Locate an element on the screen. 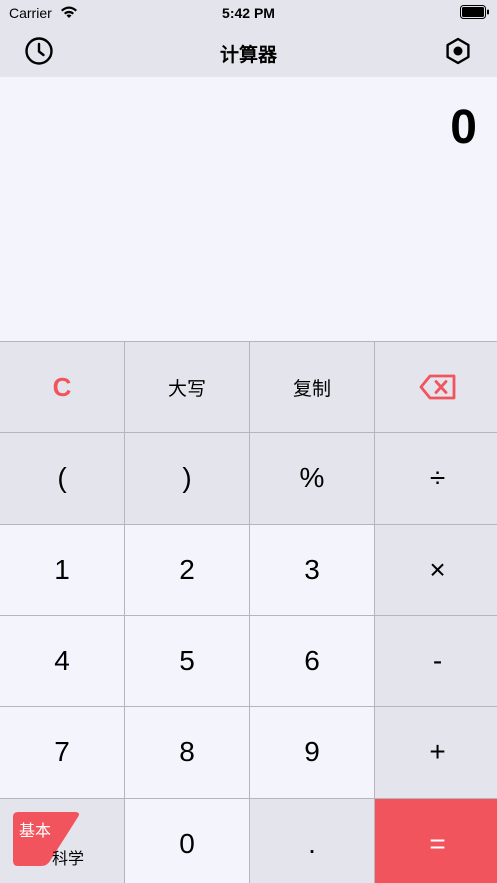  digit-7-button: 7 is located at coordinates (62, 752).